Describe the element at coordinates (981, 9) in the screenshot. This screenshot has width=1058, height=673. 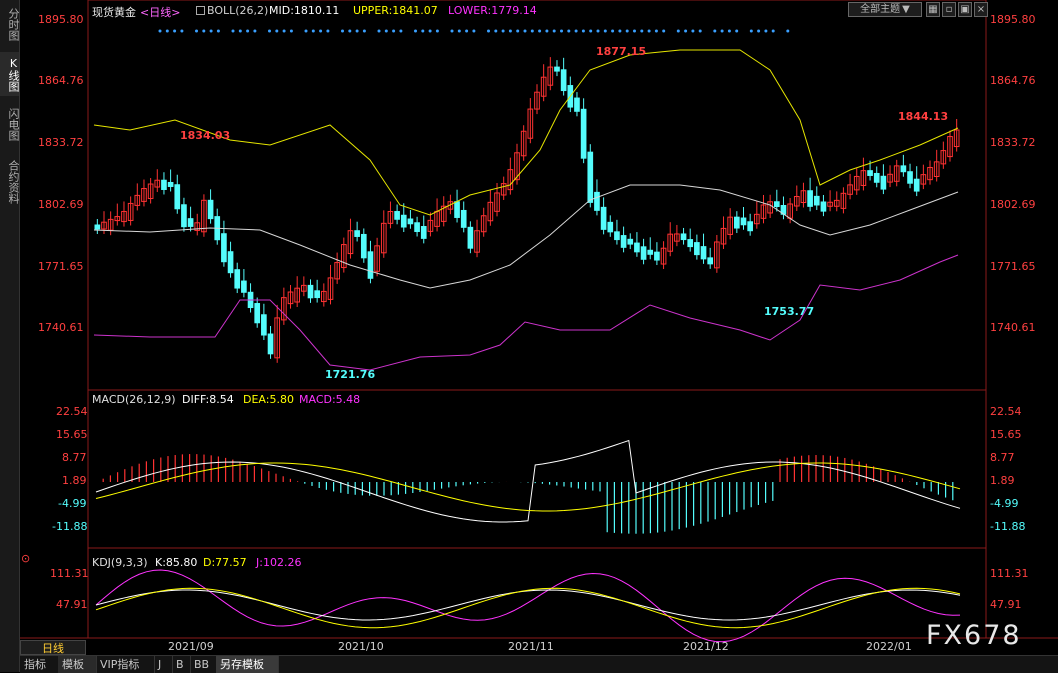
I see `close-icon: ×` at that location.